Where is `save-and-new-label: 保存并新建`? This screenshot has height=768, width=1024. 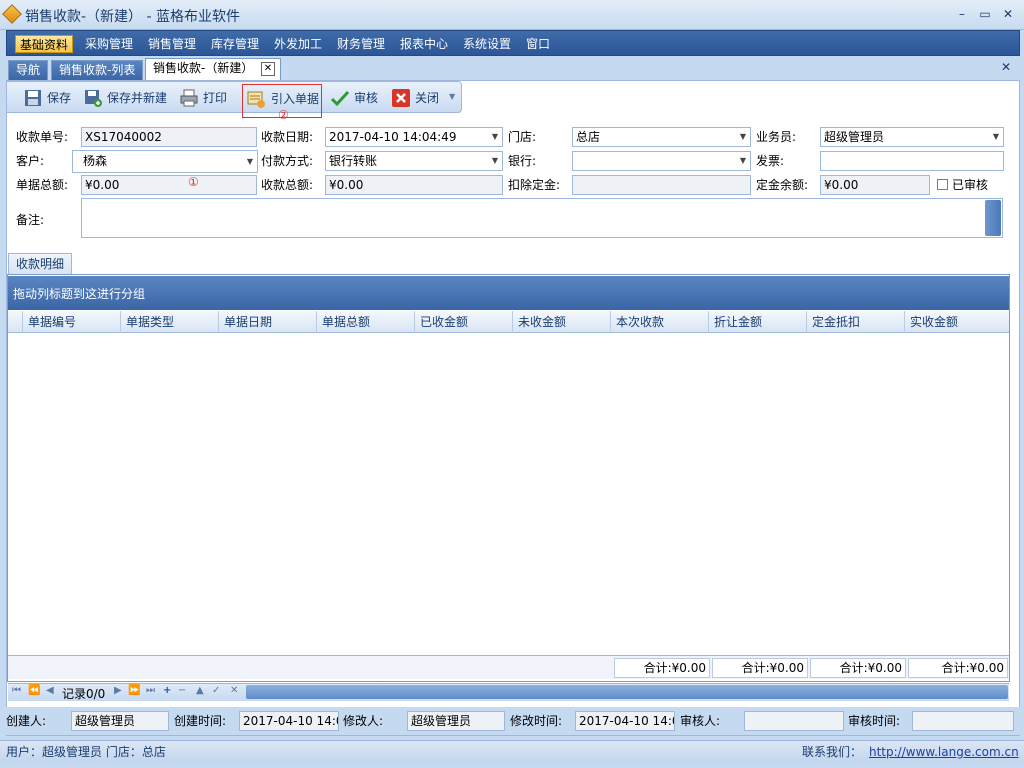 save-and-new-label: 保存并新建 is located at coordinates (137, 98).